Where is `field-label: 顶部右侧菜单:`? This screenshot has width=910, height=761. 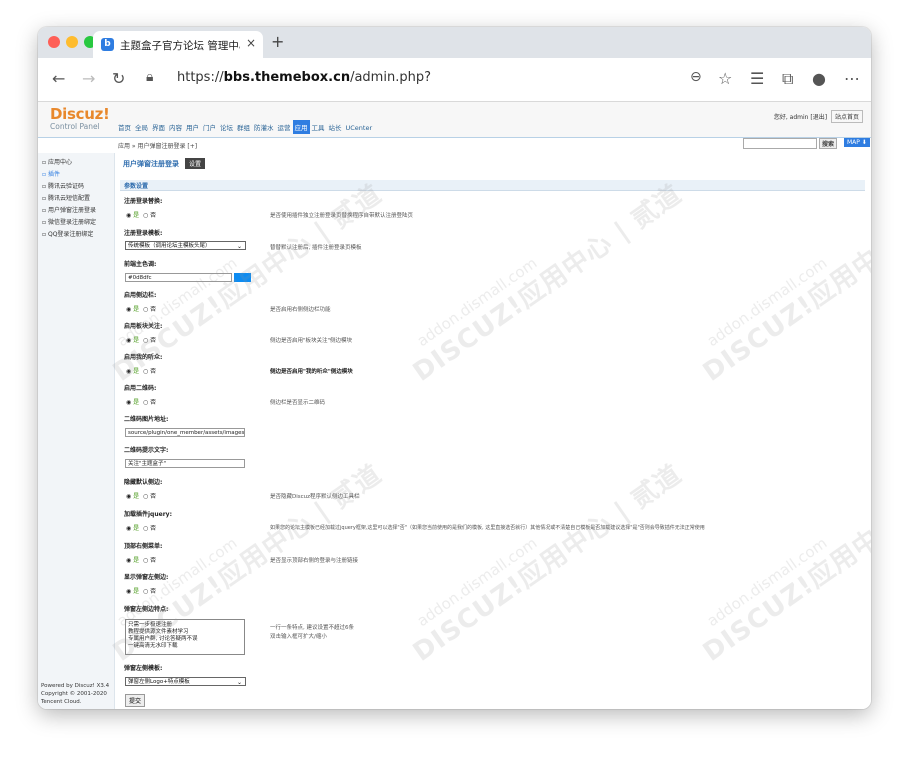 field-label: 顶部右侧菜单: is located at coordinates (143, 546).